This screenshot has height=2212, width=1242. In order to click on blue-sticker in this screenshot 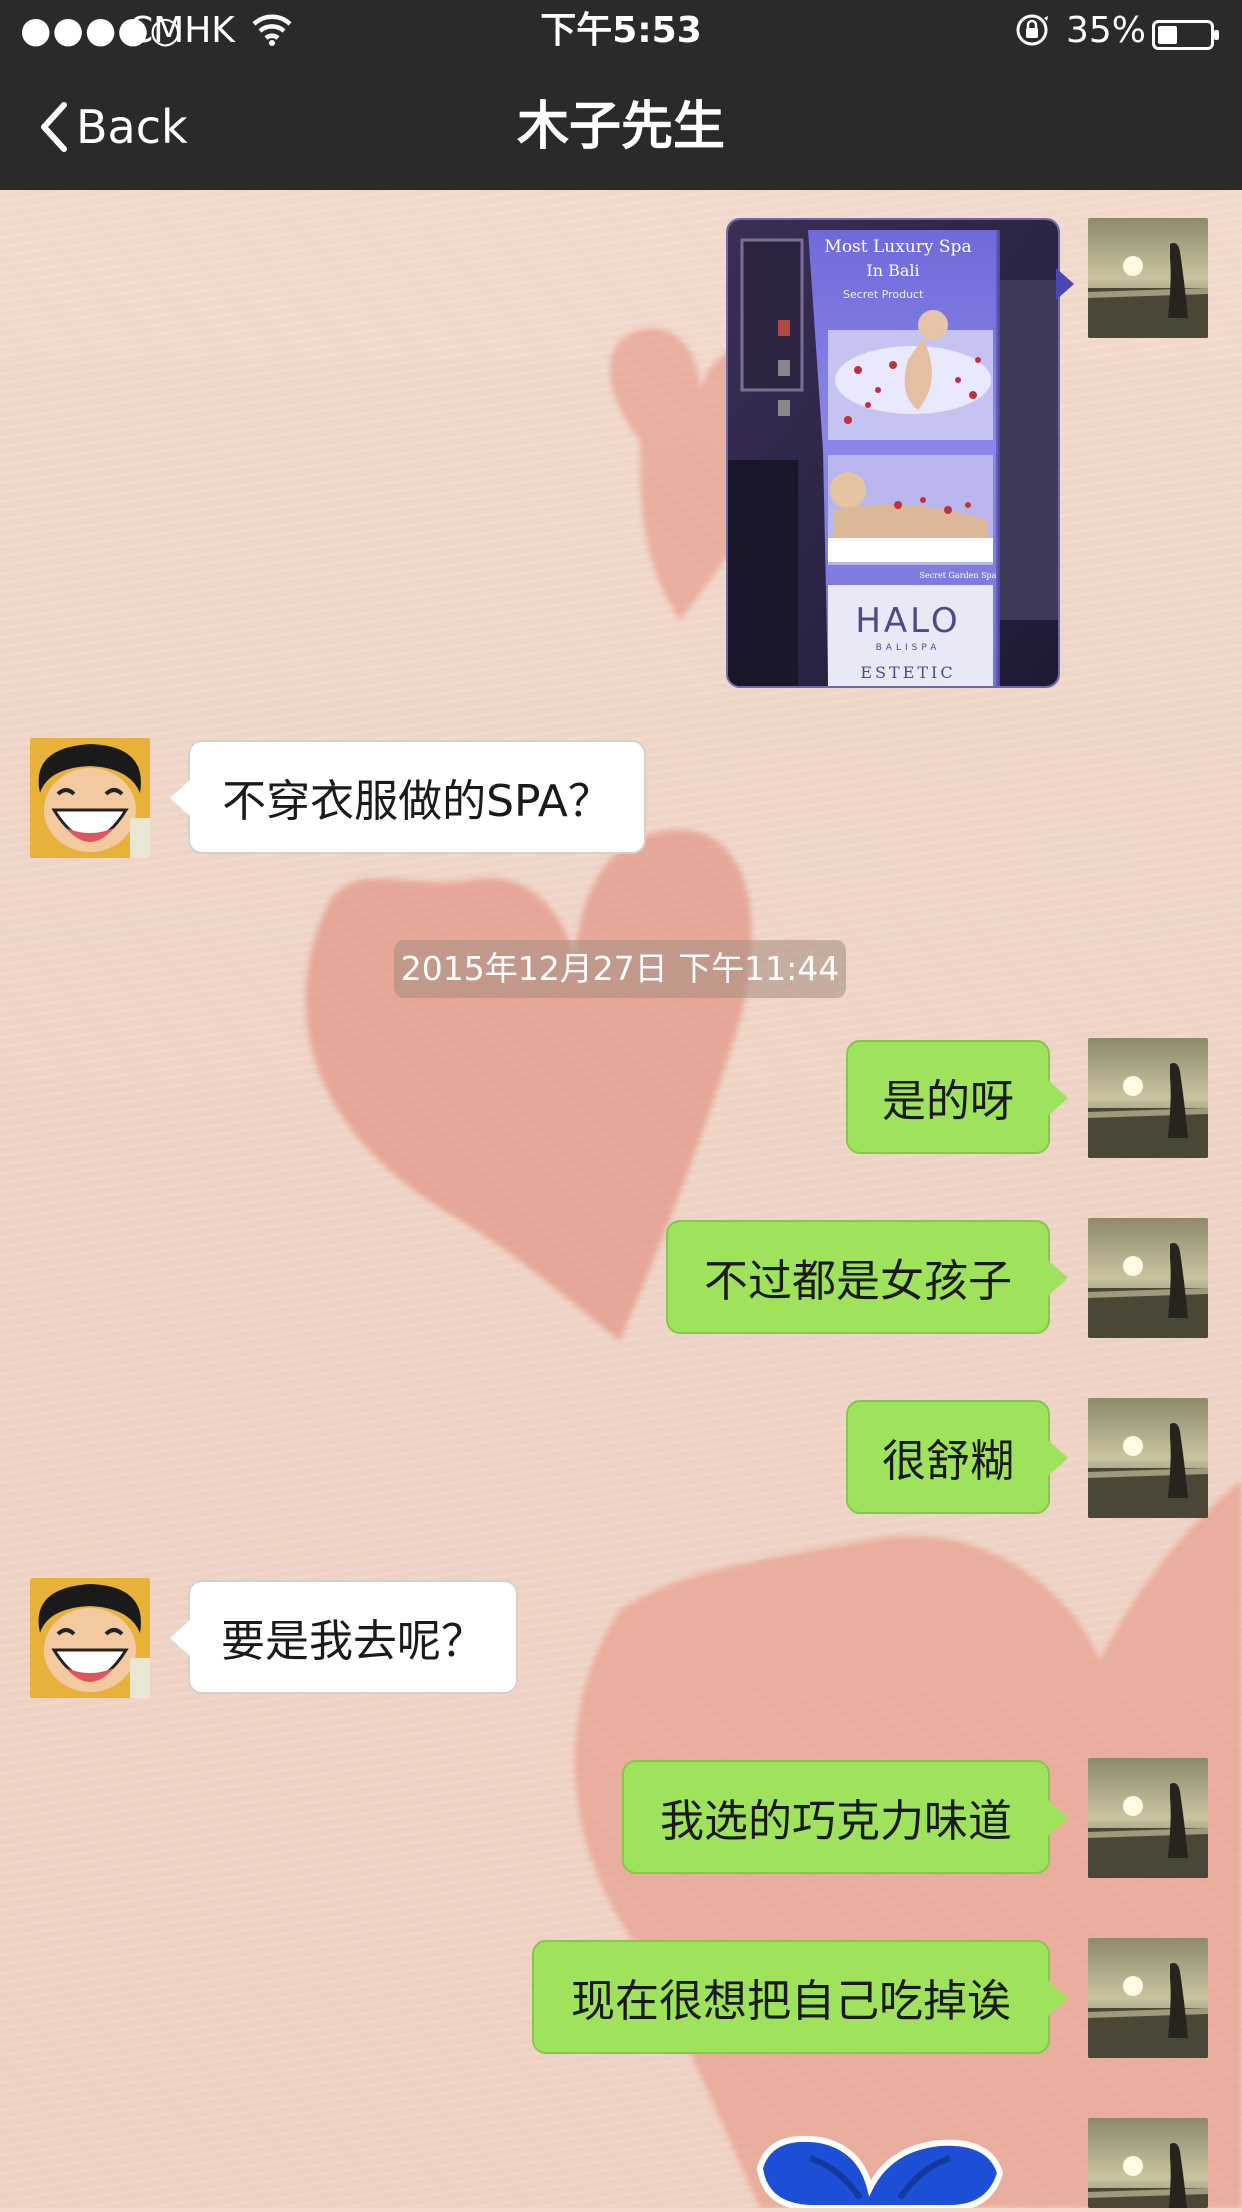, I will do `click(880, 2173)`.